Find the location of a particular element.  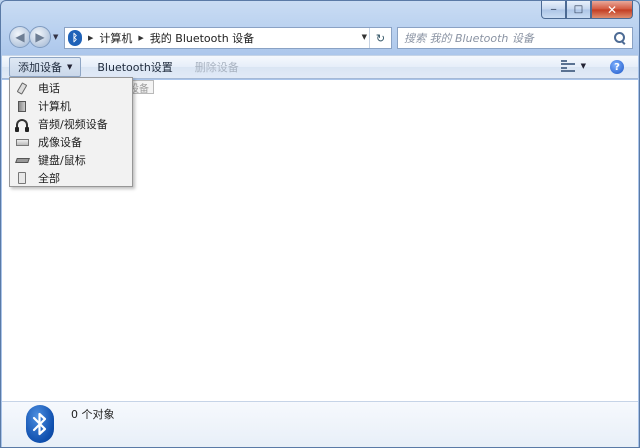

all-devices-icon is located at coordinates (22, 178).